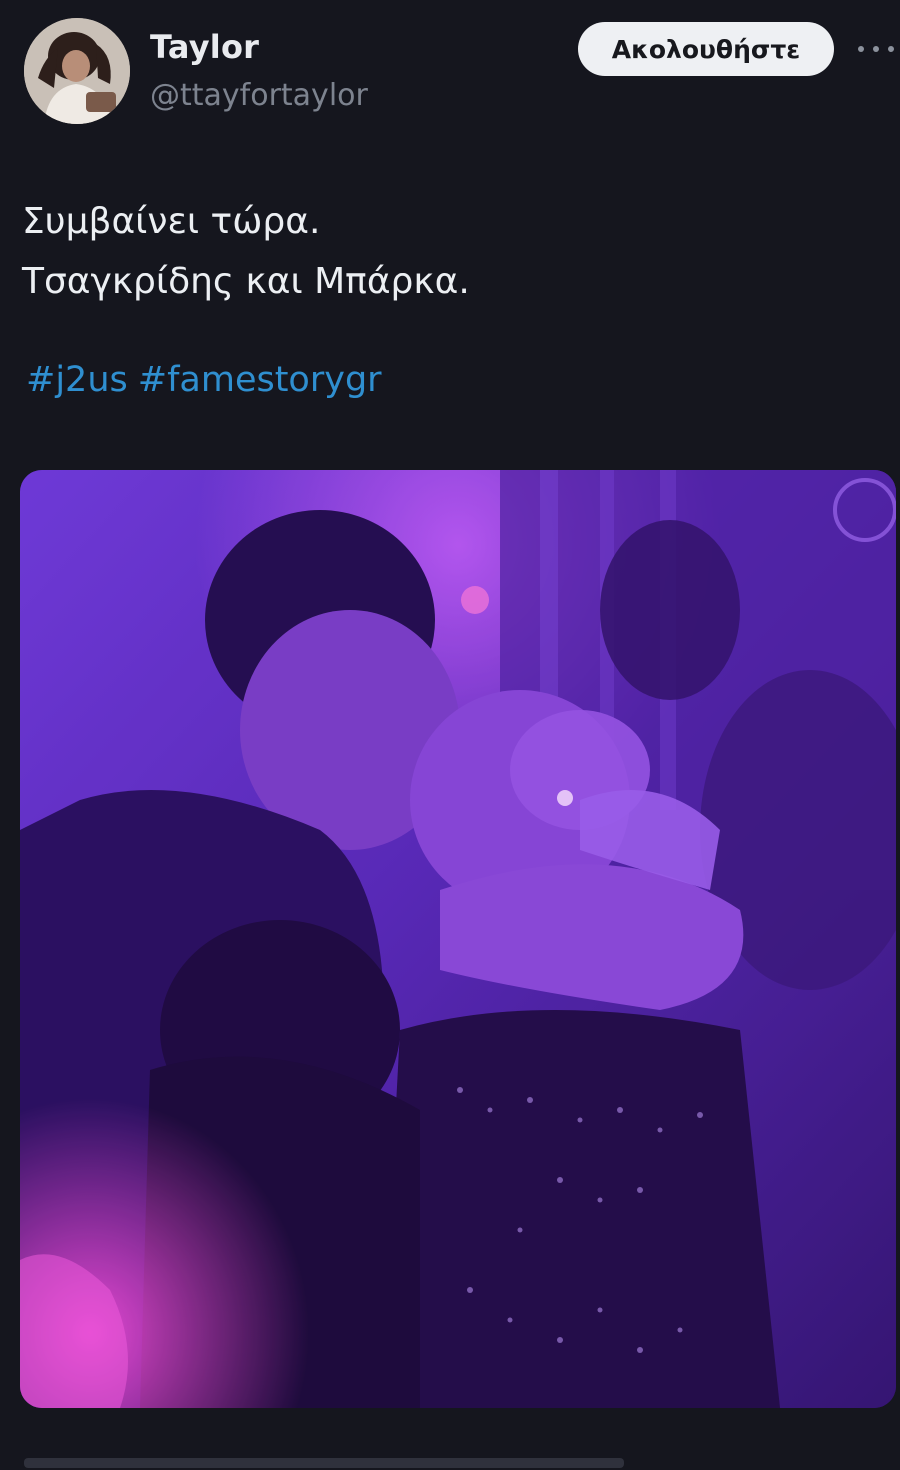 Image resolution: width=900 pixels, height=1470 pixels. I want to click on author-avatar, so click(77, 71).